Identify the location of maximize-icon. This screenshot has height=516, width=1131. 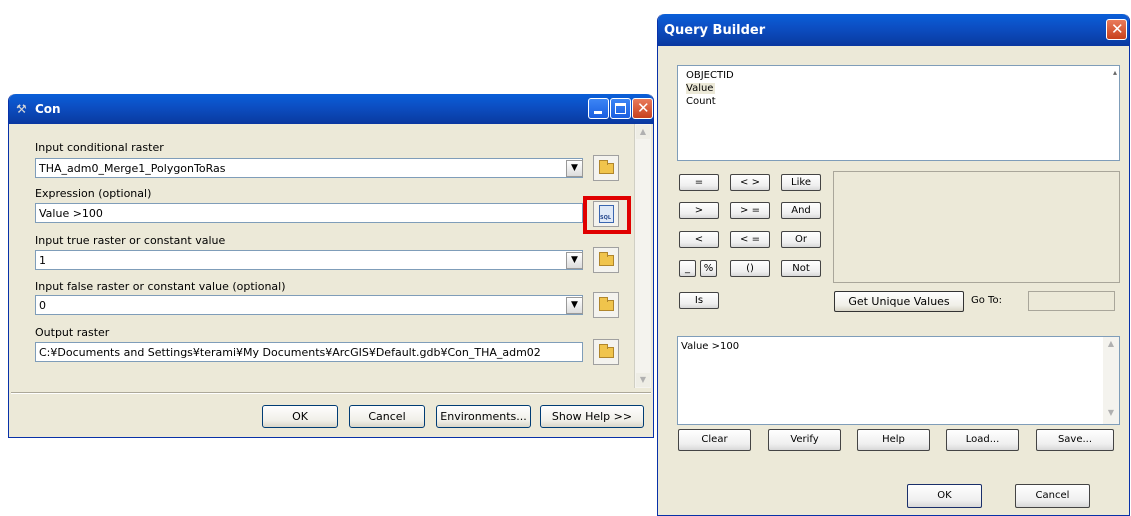
(620, 108).